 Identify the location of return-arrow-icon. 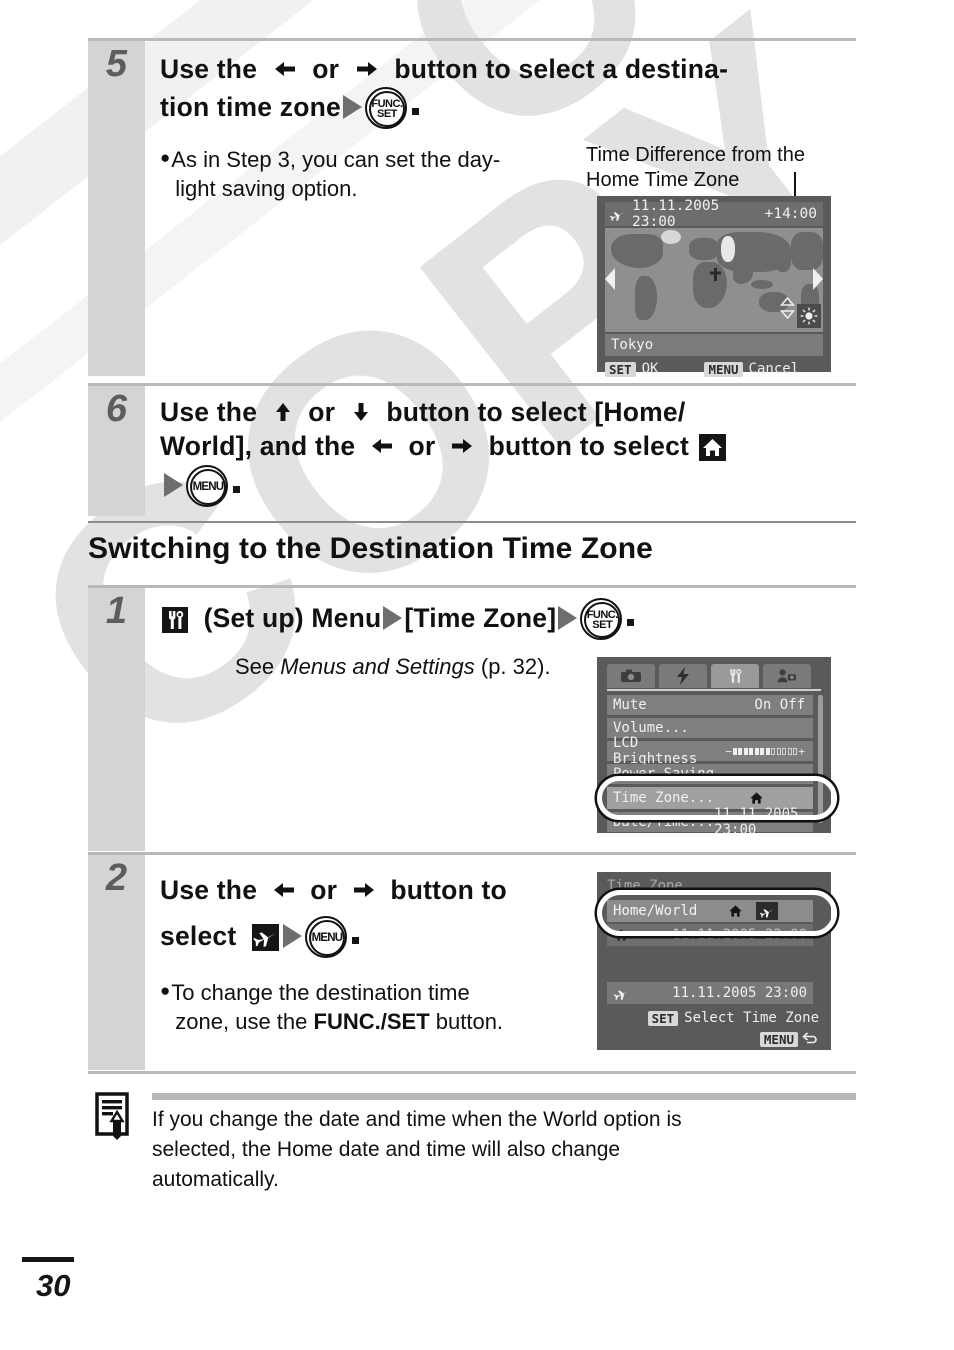
(810, 1039).